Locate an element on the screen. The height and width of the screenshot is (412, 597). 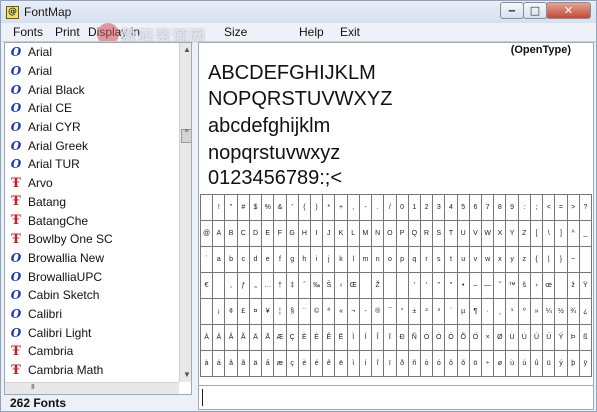
maximize-button: □ is located at coordinates (535, 10).